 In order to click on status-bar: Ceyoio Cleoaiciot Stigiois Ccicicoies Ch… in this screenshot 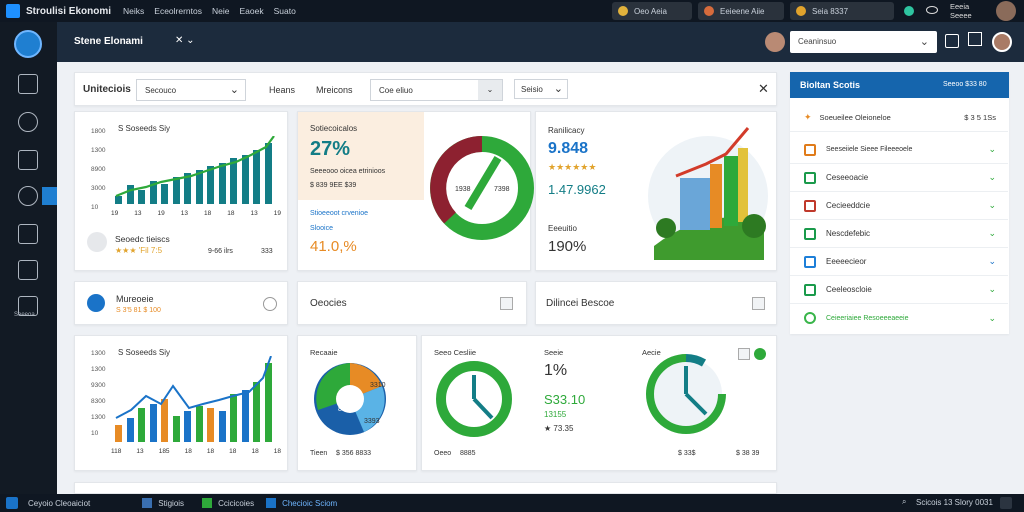, I will do `click(512, 503)`.